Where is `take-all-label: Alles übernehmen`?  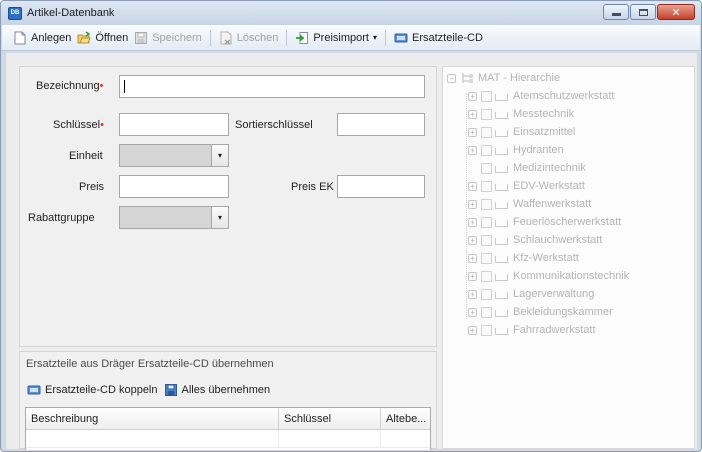
take-all-label: Alles übernehmen is located at coordinates (226, 390).